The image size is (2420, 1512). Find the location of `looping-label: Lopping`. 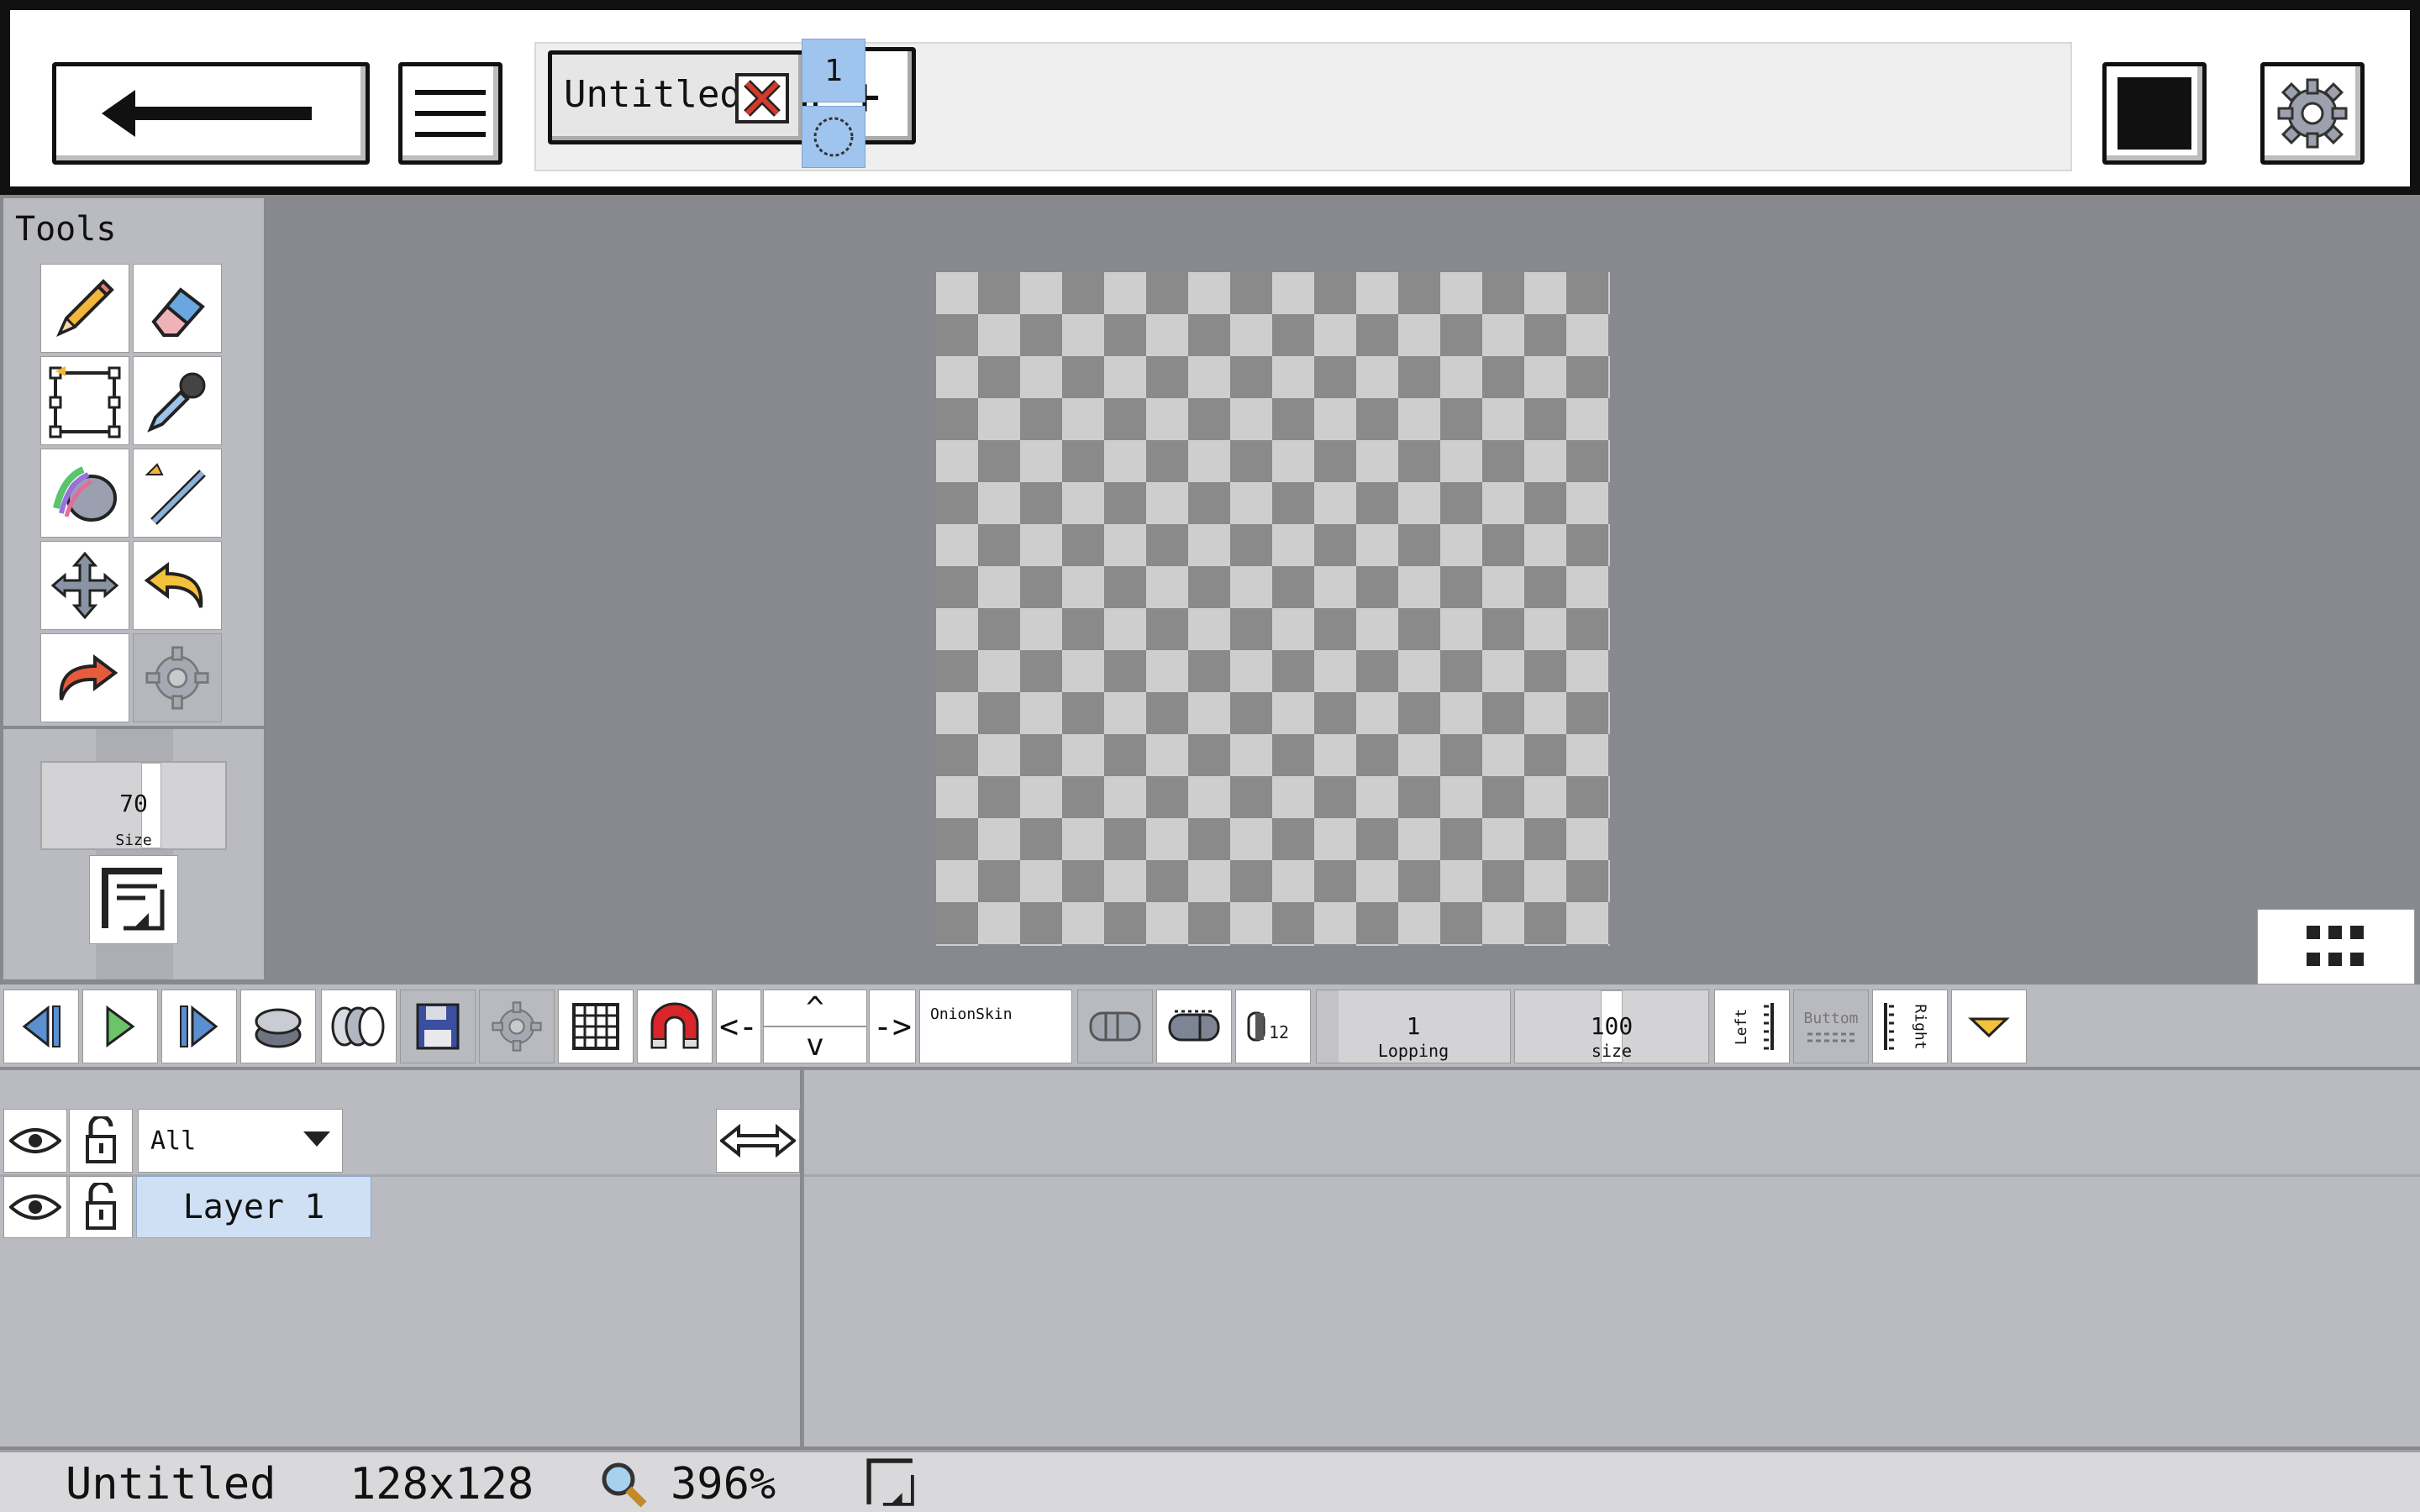

looping-label: Lopping is located at coordinates (1413, 1051).